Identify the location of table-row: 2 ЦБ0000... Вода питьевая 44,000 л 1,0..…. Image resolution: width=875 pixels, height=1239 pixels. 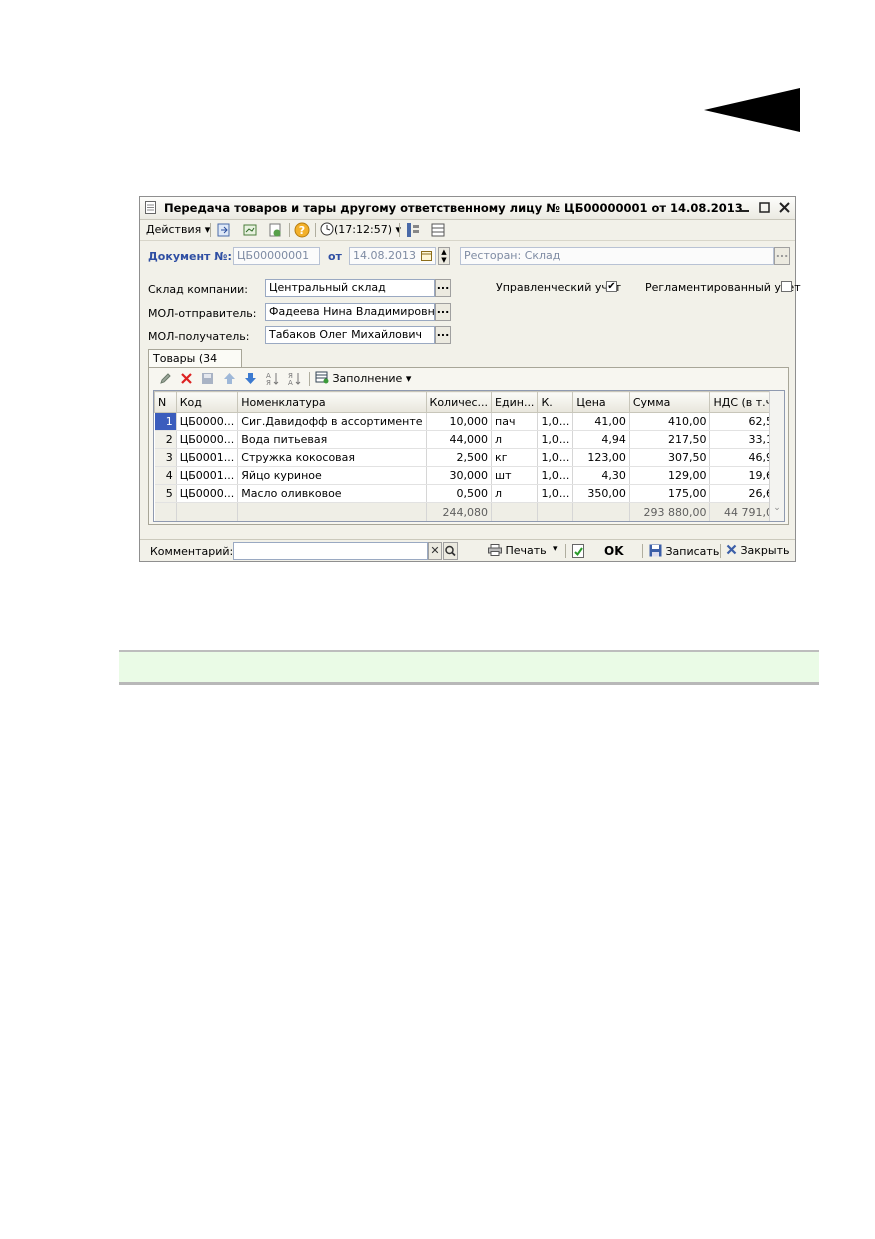
(469, 439).